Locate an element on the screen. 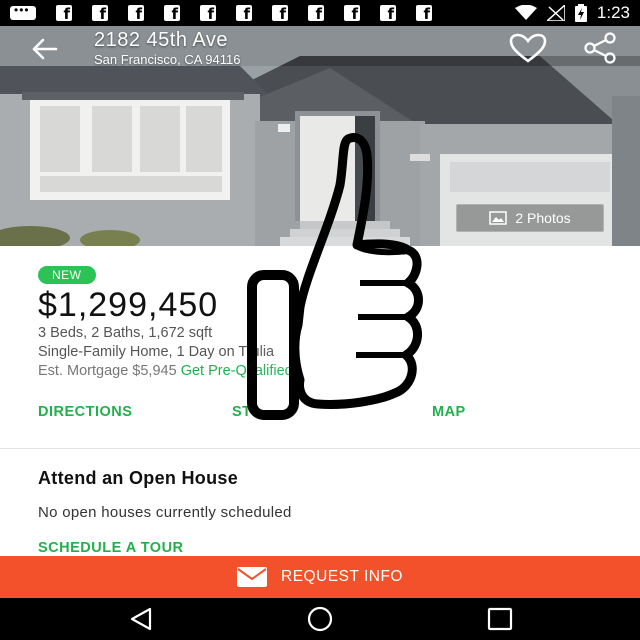 The image size is (640, 640). home-circle-icon is located at coordinates (320, 619).